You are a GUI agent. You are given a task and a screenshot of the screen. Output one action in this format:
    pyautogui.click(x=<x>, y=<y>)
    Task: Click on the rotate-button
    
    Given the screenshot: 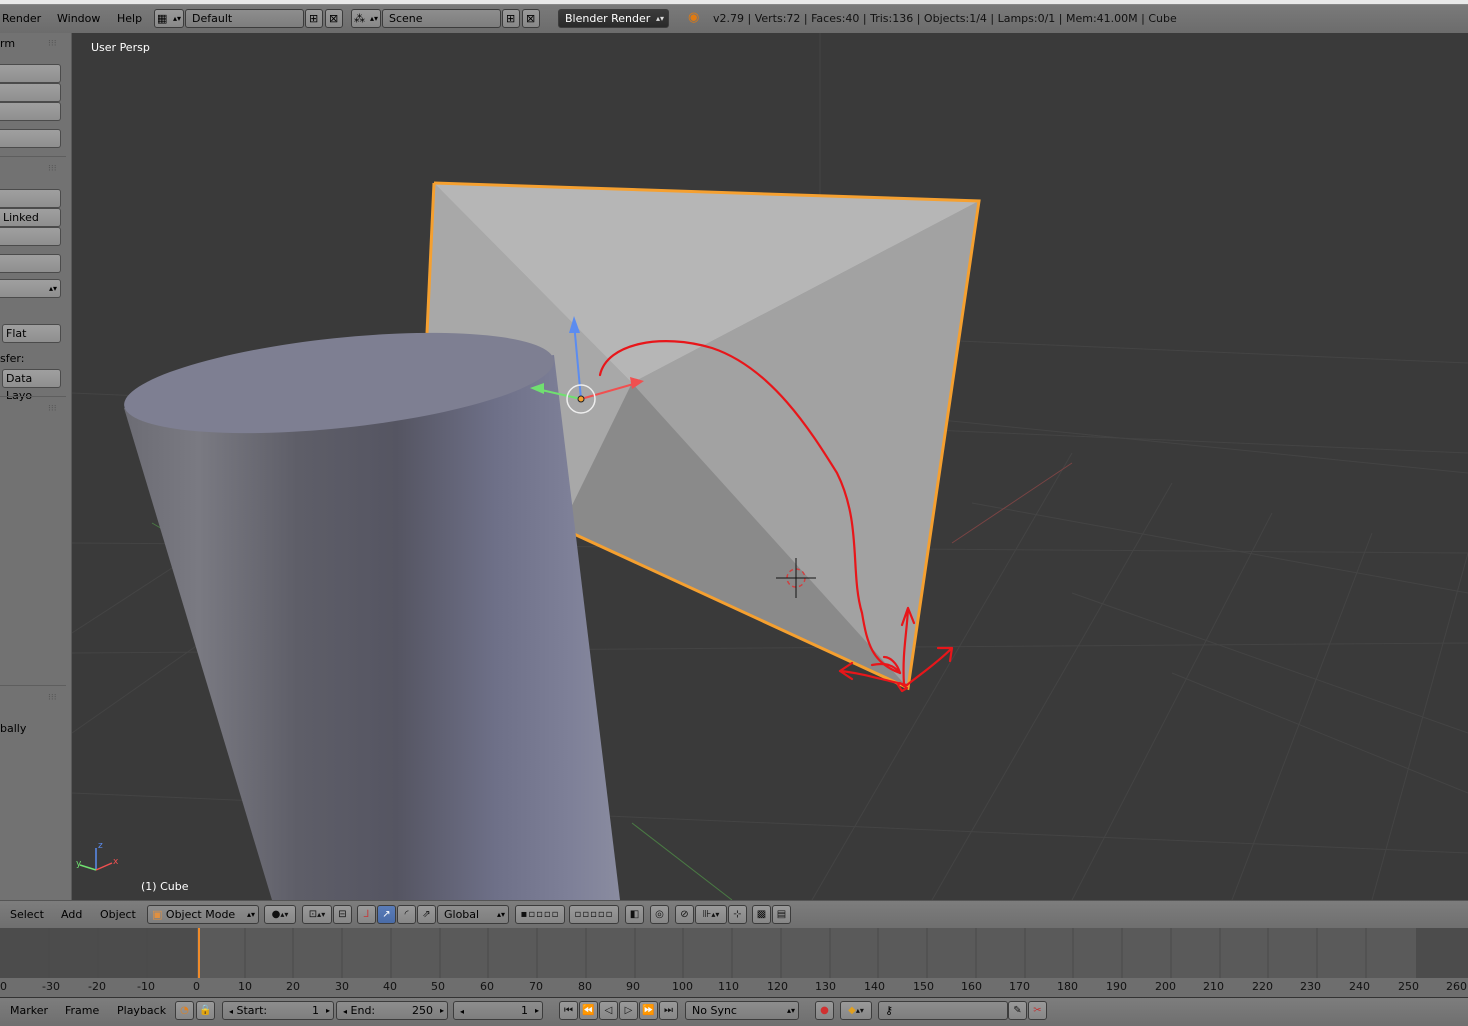 What is the action you would take?
    pyautogui.click(x=30, y=92)
    